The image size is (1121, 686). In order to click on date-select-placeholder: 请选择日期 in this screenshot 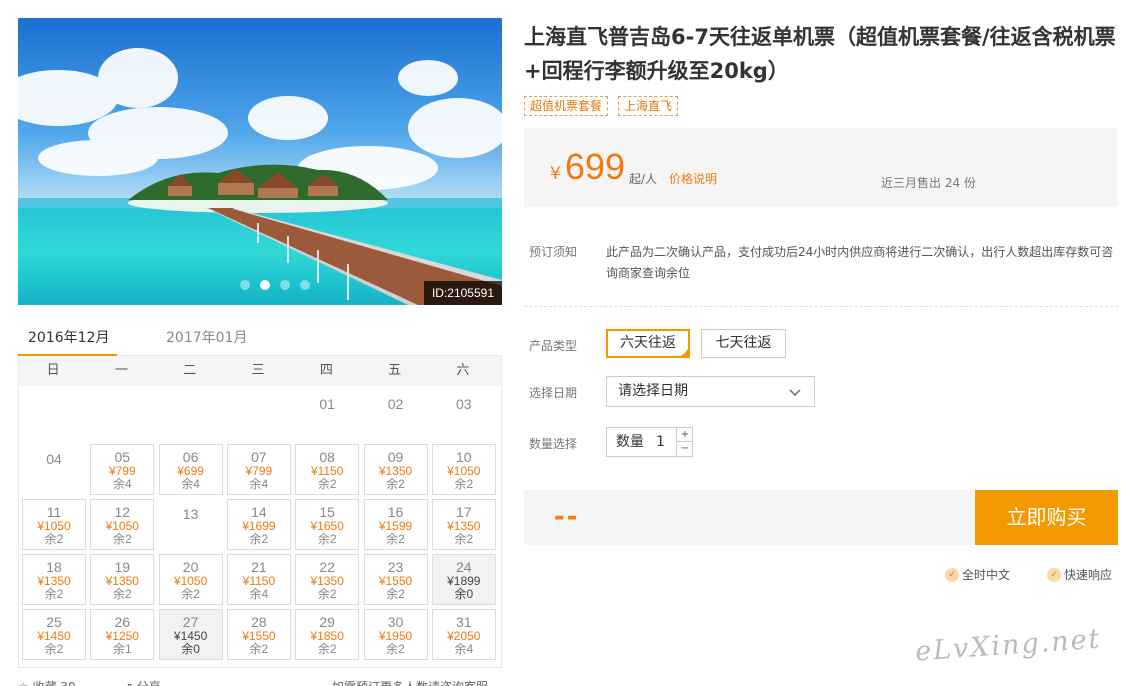, I will do `click(653, 391)`.